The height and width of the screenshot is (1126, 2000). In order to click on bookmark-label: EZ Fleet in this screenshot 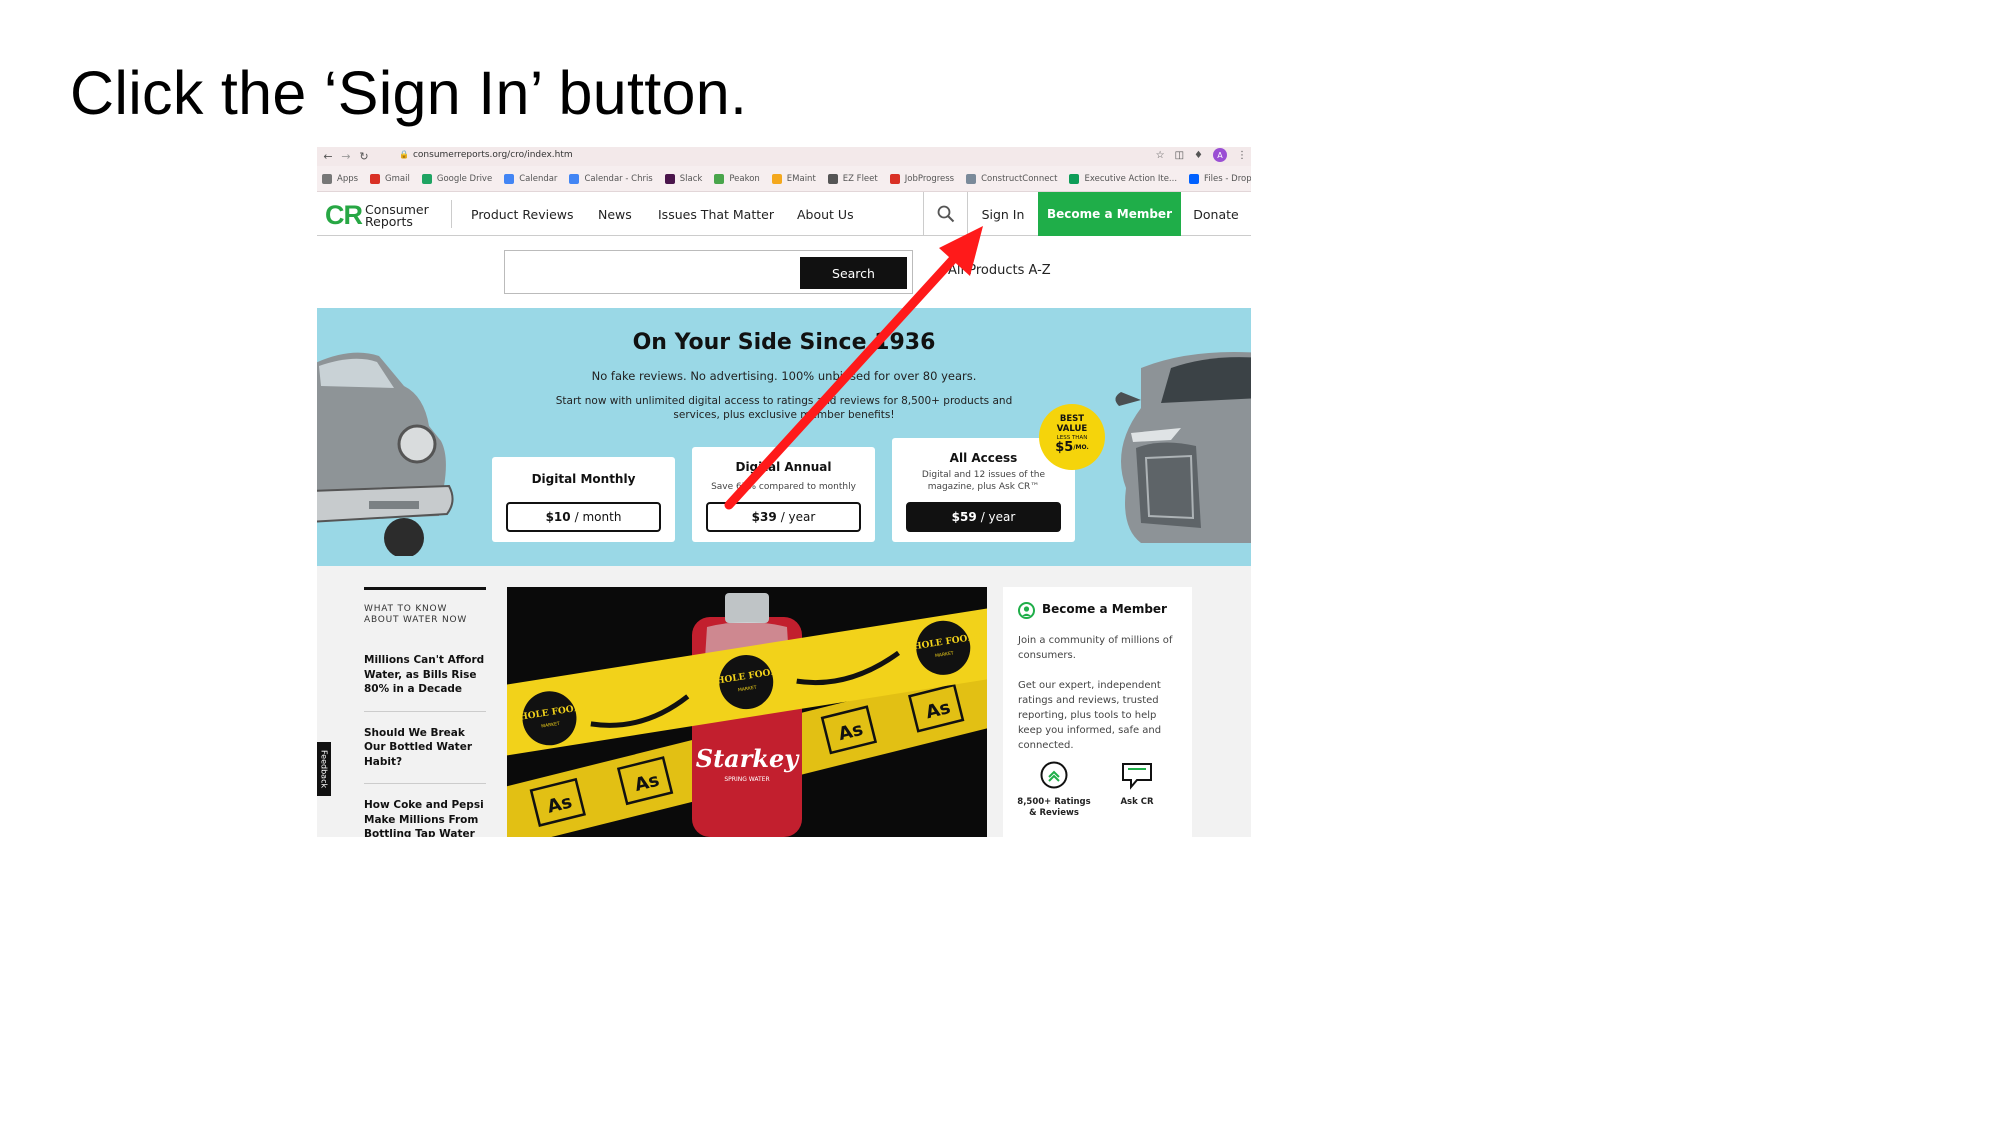, I will do `click(860, 178)`.